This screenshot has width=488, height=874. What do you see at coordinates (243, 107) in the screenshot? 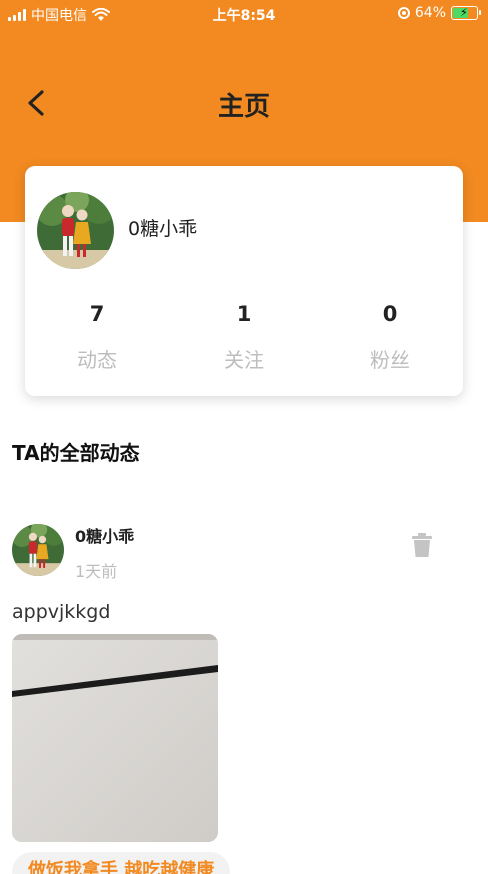
I see `page-title: 主页` at bounding box center [243, 107].